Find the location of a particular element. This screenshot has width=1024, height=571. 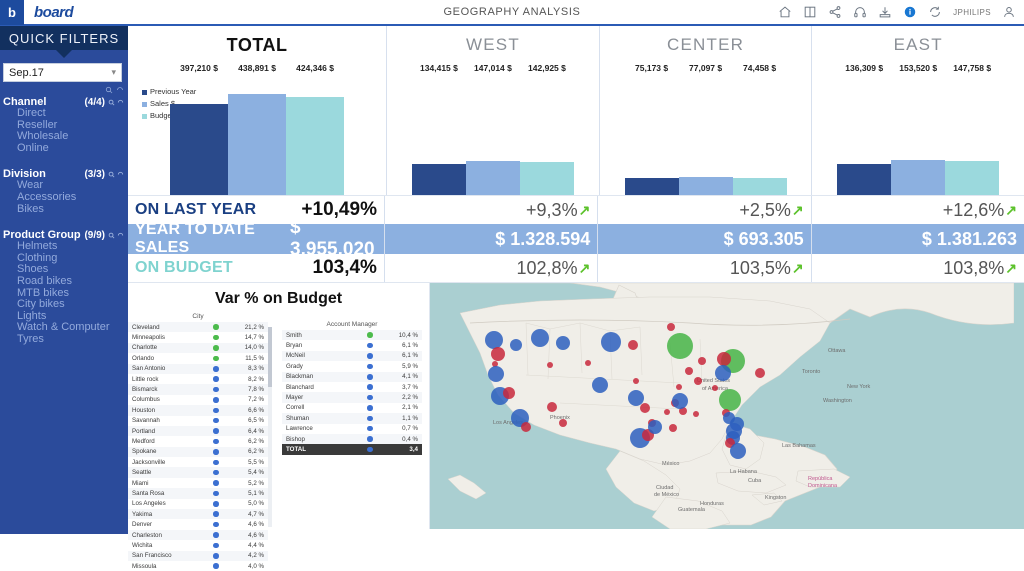

bar-column: 397,210 $ is located at coordinates (199, 129).